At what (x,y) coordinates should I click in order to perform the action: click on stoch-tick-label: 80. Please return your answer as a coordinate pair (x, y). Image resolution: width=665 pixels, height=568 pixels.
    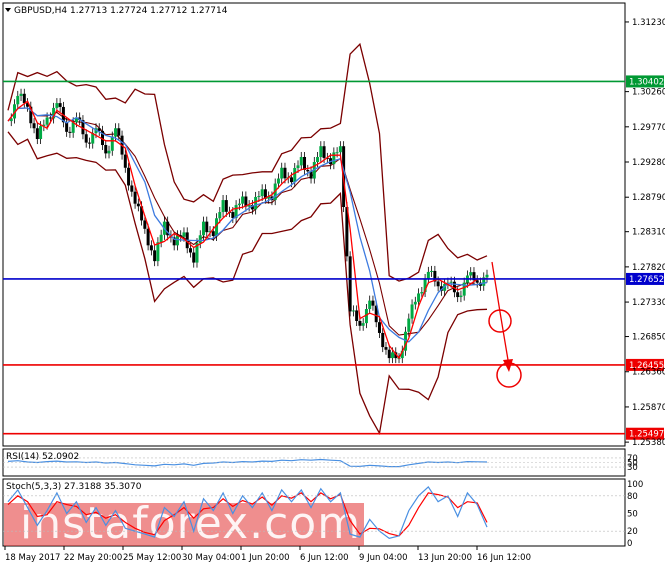
    Looking at the image, I should click on (632, 497).